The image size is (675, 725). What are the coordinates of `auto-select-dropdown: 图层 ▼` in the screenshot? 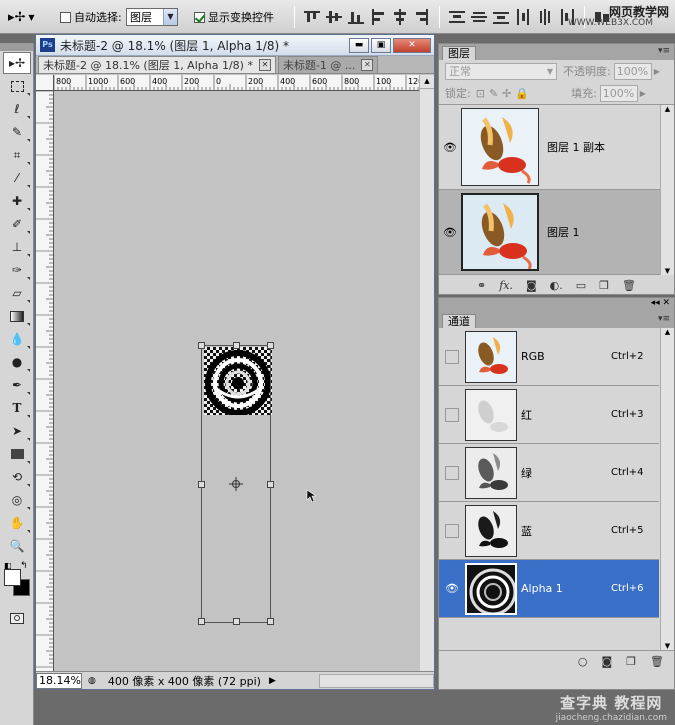 It's located at (152, 17).